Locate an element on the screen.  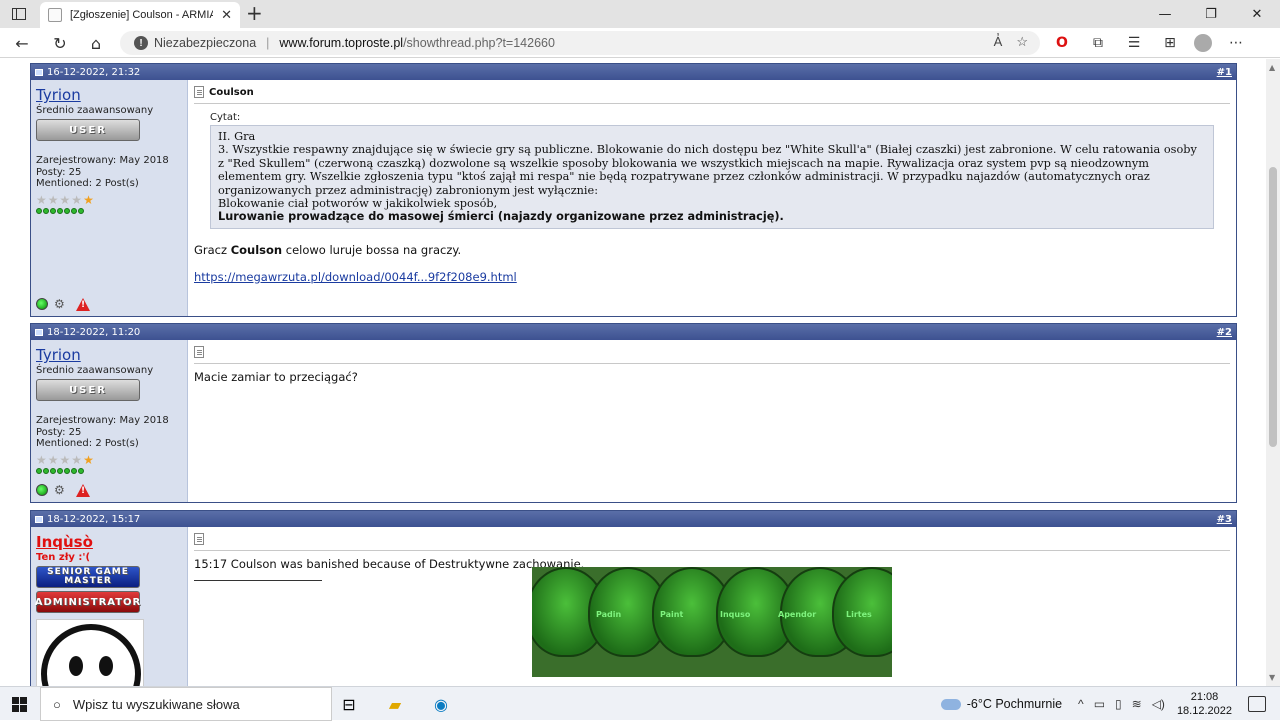
tab-title: [Zgłoszenie] Coulson - ARMIA Po is located at coordinates (142, 15).